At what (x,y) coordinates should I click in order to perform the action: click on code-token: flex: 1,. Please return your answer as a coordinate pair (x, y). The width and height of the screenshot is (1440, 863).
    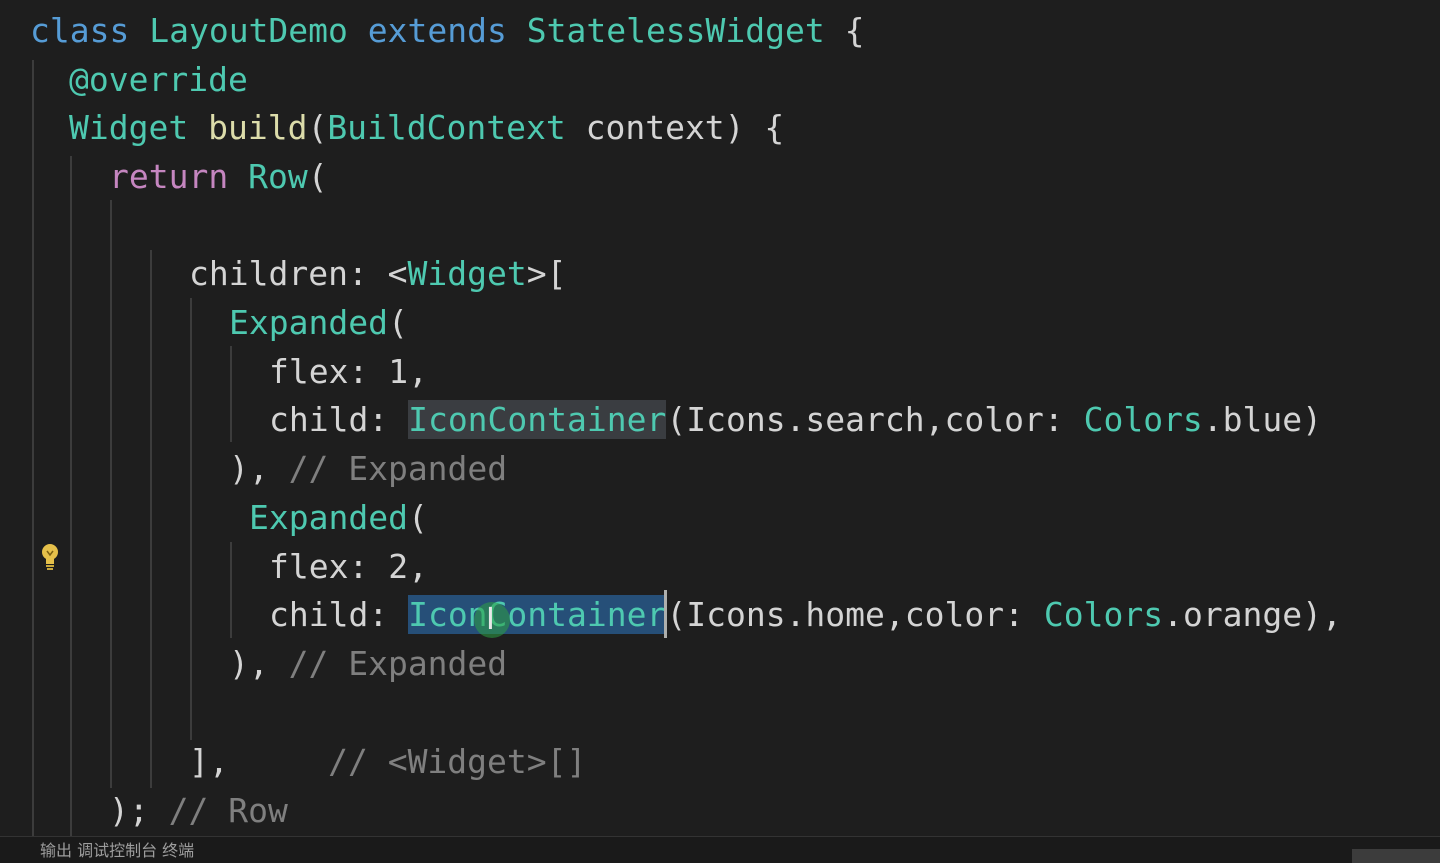
    Looking at the image, I should click on (348, 371).